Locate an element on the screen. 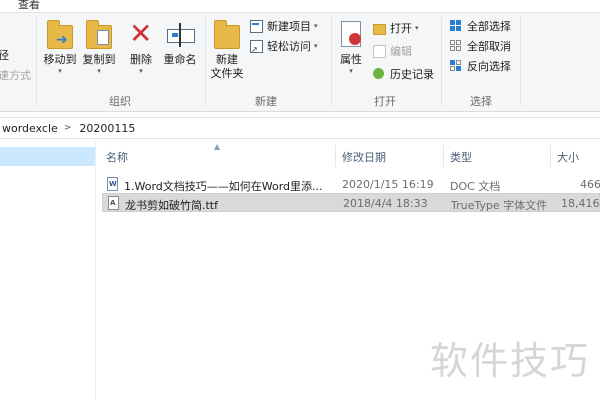 The image size is (600, 400). open-group-label: 打开 is located at coordinates (385, 101).